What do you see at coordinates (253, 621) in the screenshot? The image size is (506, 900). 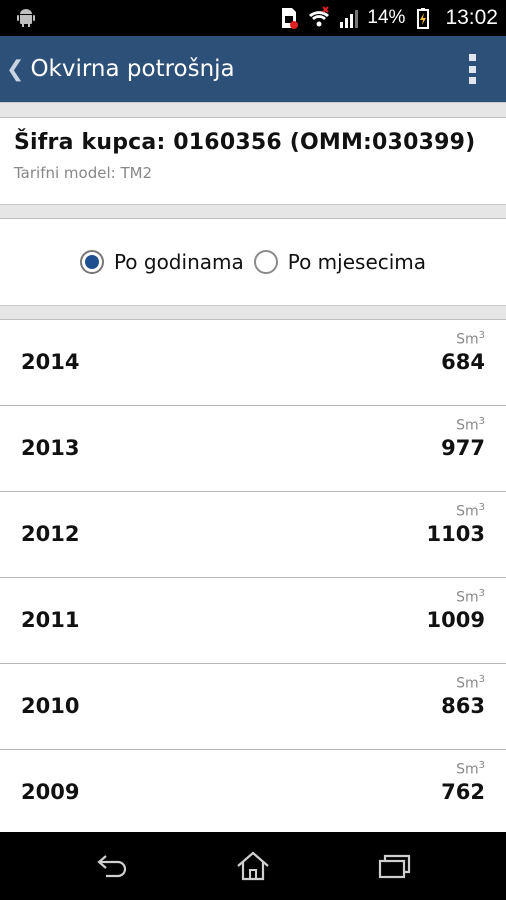 I see `list-item: 2011 Sm3 1009` at bounding box center [253, 621].